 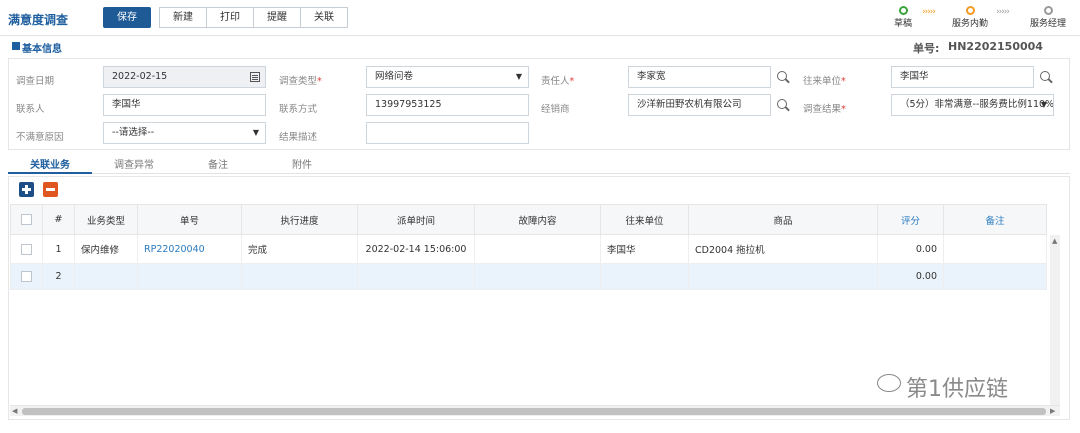 I want to click on horizontal-scrollbar: ◀ ▶, so click(x=535, y=410).